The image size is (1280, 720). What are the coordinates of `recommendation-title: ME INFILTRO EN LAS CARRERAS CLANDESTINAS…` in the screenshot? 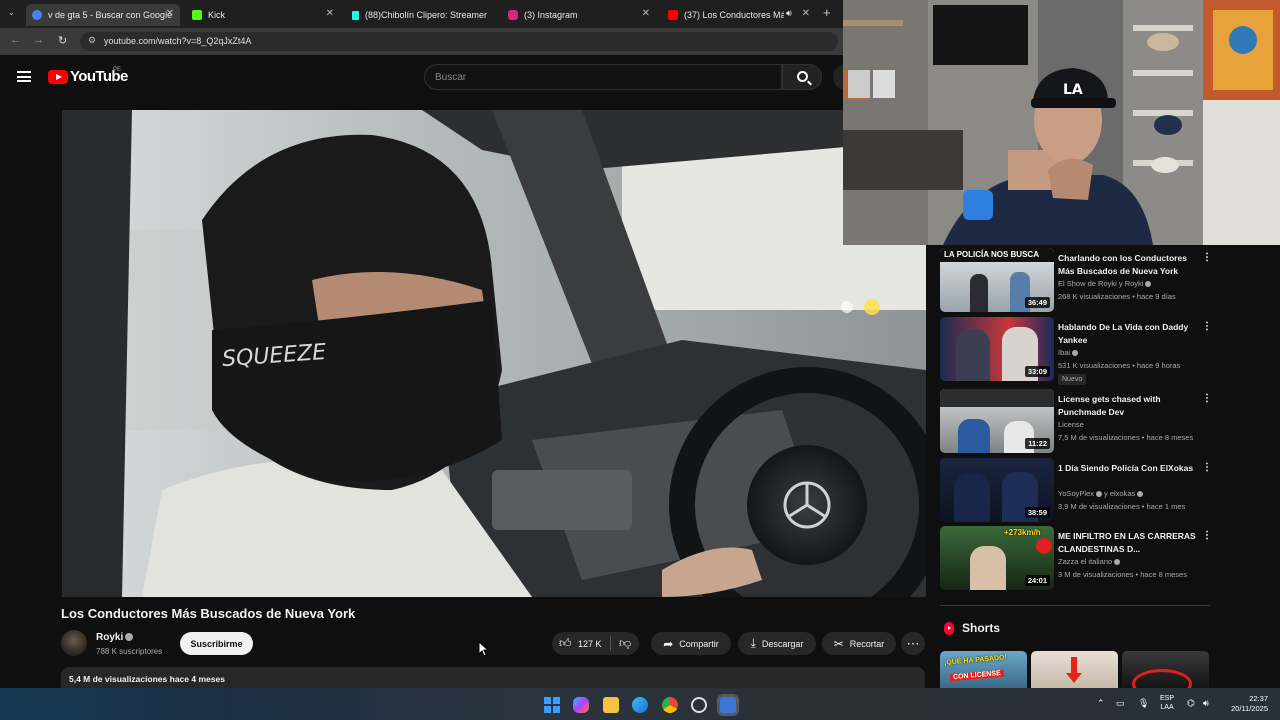 It's located at (1127, 543).